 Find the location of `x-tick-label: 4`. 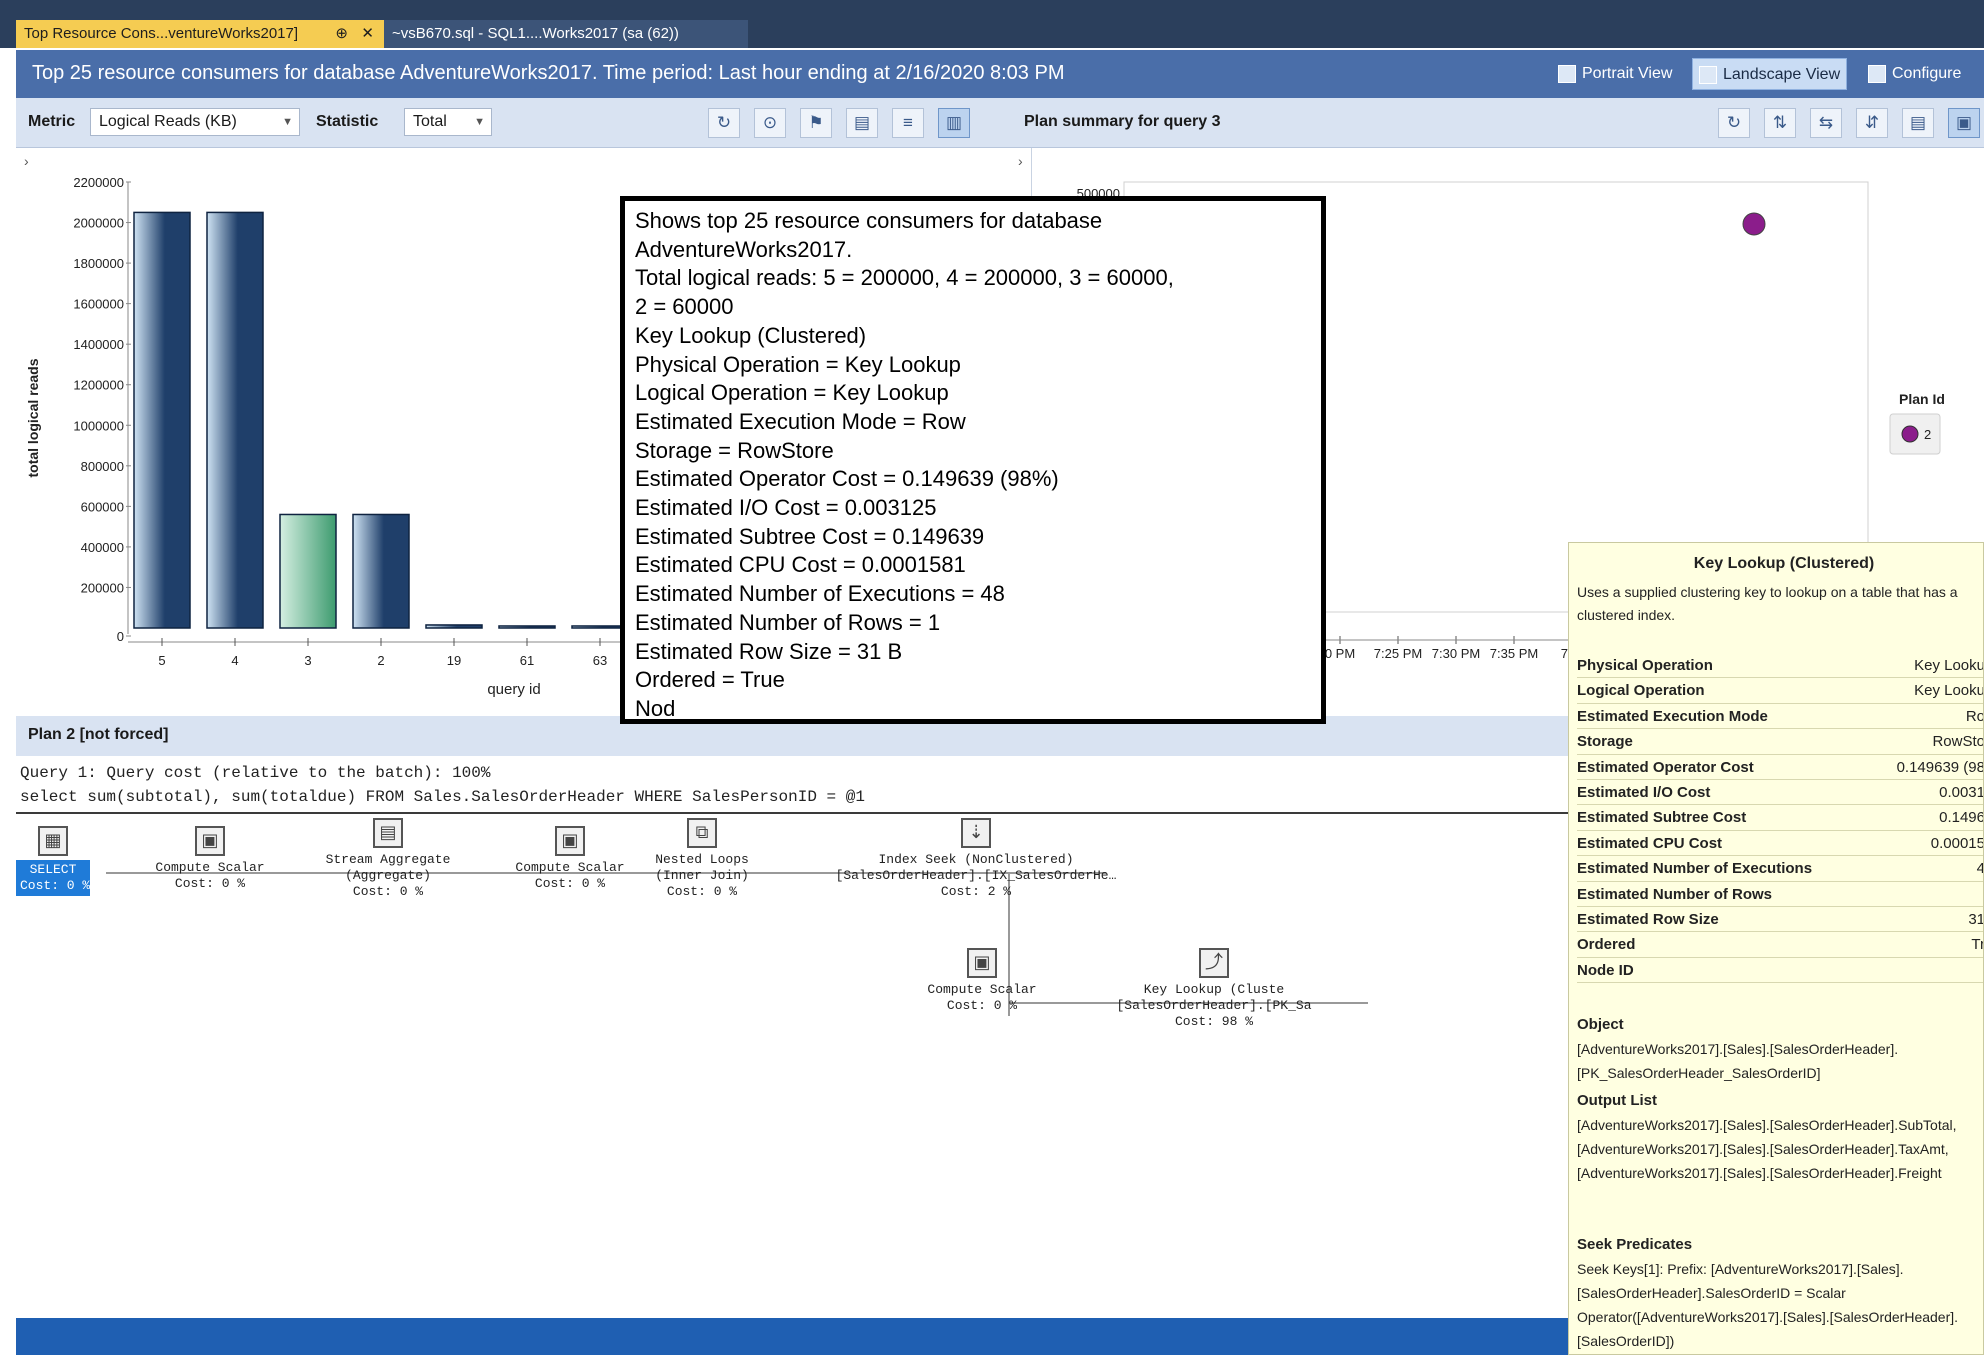

x-tick-label: 4 is located at coordinates (234, 660).